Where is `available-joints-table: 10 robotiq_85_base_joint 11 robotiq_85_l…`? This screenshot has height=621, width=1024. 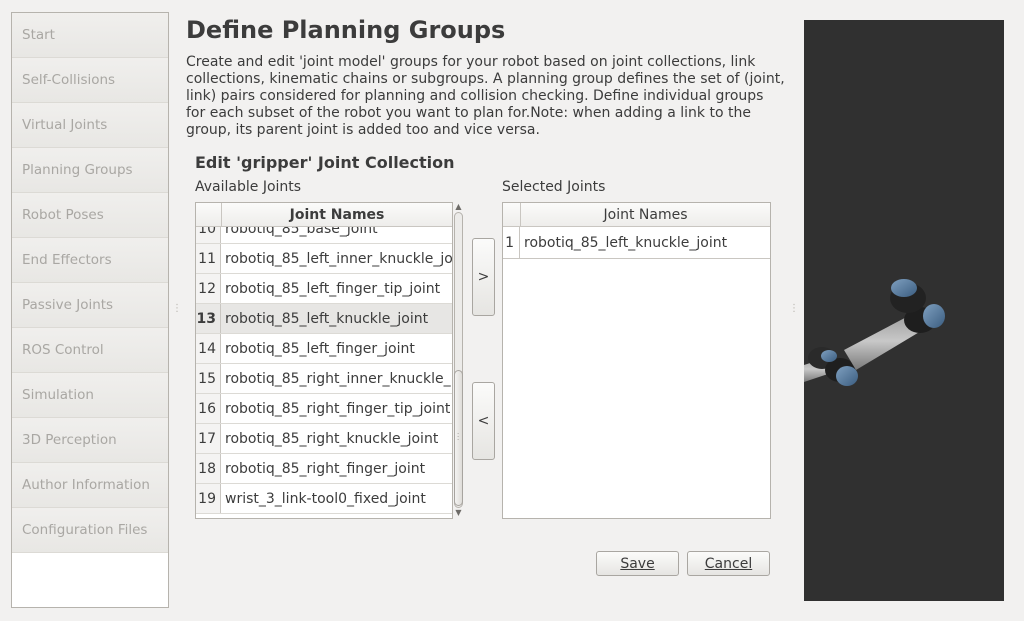
available-joints-table: 10 robotiq_85_base_joint 11 robotiq_85_l… is located at coordinates (324, 360).